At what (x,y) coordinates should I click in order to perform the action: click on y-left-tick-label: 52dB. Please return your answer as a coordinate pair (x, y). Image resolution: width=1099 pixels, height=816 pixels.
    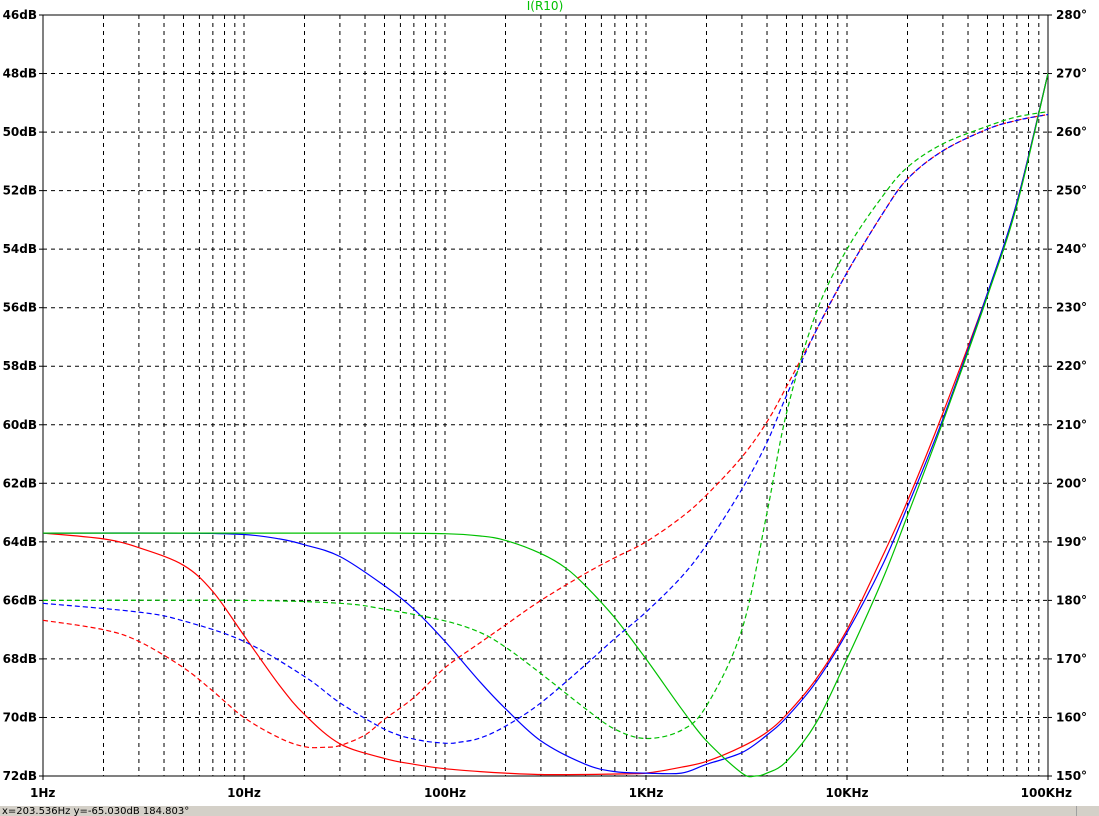
    Looking at the image, I should click on (20, 191).